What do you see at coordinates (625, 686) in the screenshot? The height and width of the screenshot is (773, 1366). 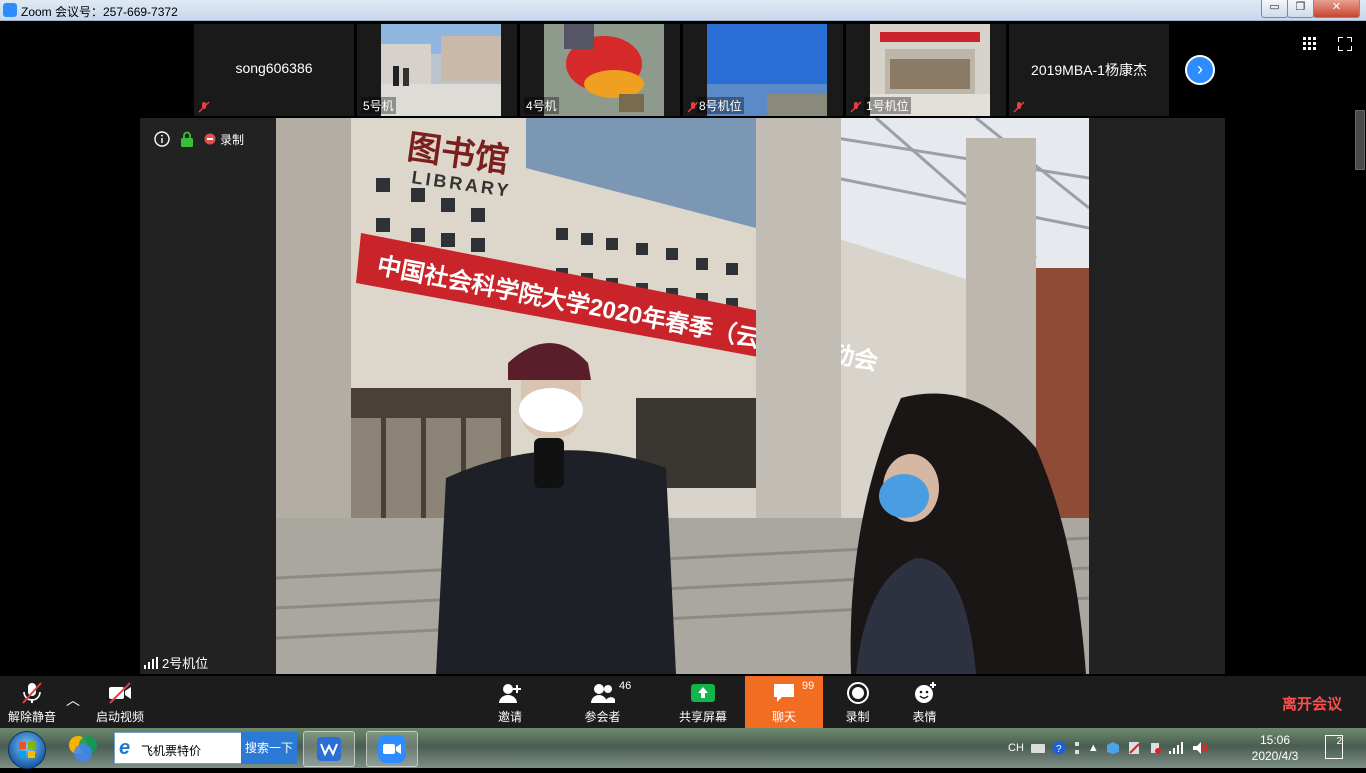 I see `participants-count: 46` at bounding box center [625, 686].